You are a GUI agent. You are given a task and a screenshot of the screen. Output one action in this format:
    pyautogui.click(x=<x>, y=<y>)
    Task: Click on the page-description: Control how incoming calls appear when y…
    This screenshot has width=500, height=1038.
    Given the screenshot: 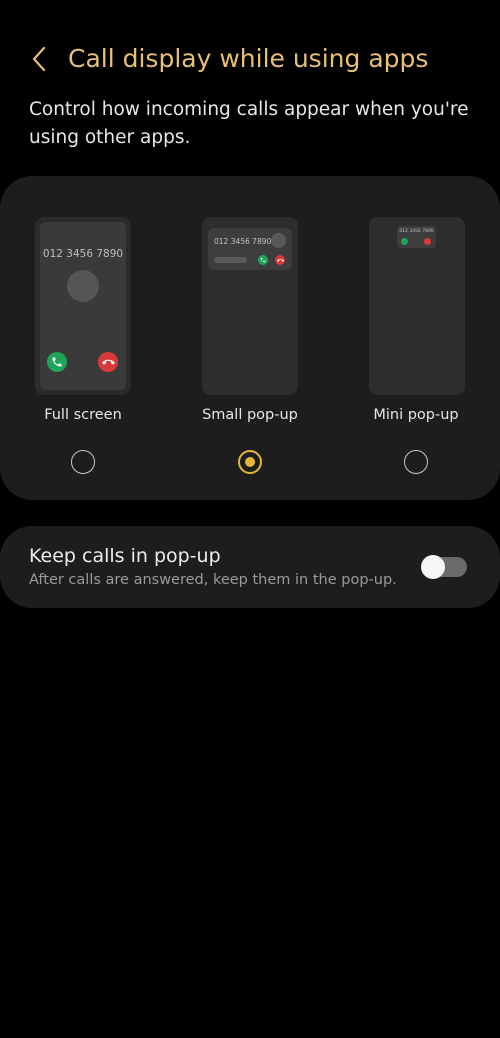 What is the action you would take?
    pyautogui.click(x=249, y=123)
    